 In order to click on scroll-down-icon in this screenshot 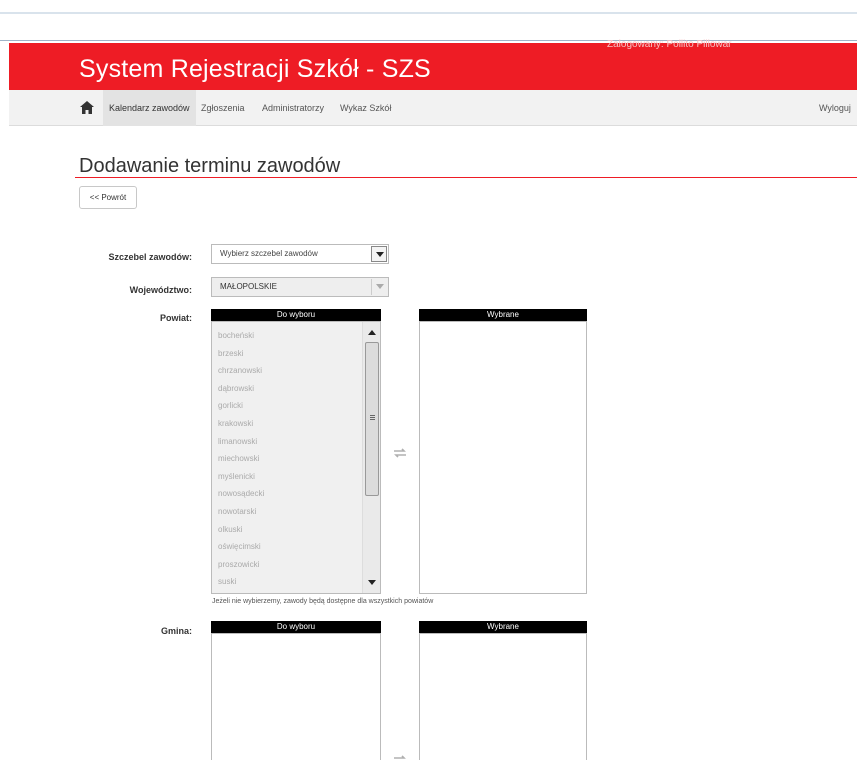, I will do `click(372, 582)`.